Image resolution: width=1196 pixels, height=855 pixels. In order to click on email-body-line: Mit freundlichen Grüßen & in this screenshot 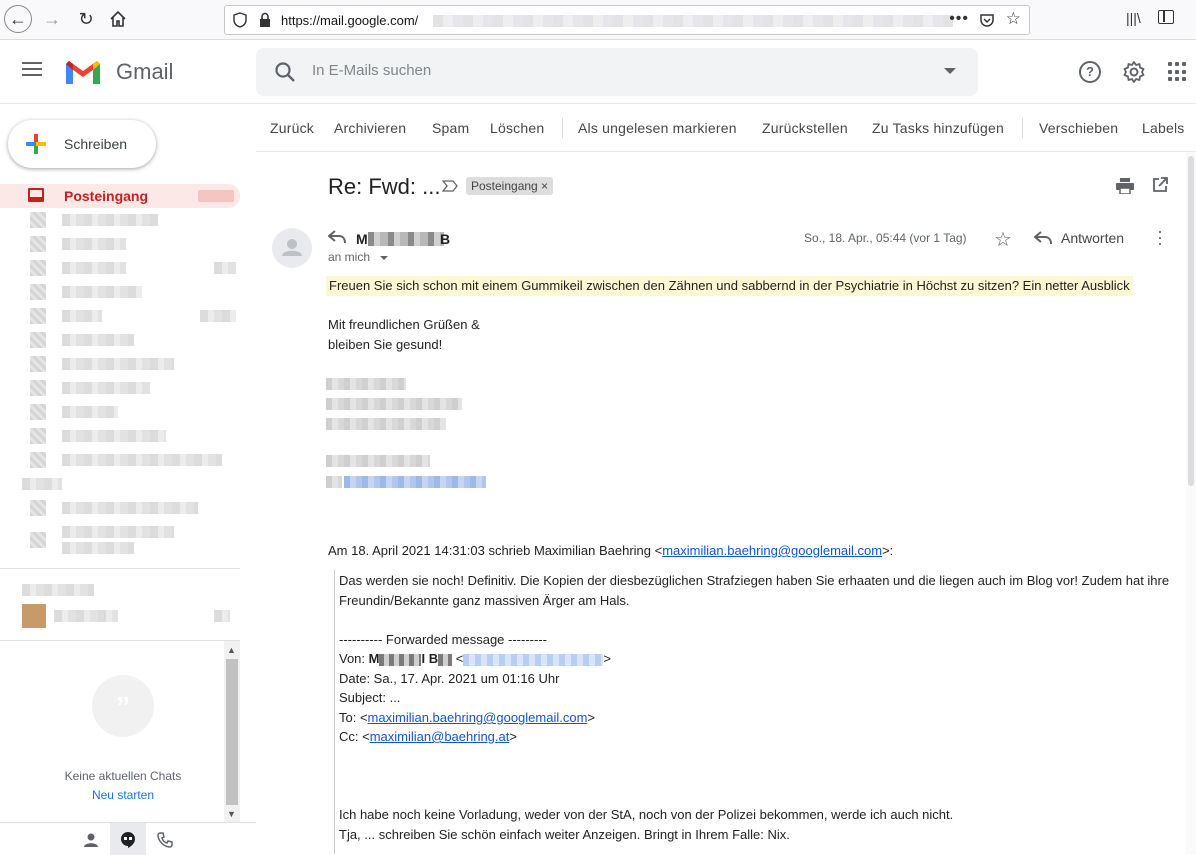, I will do `click(404, 324)`.